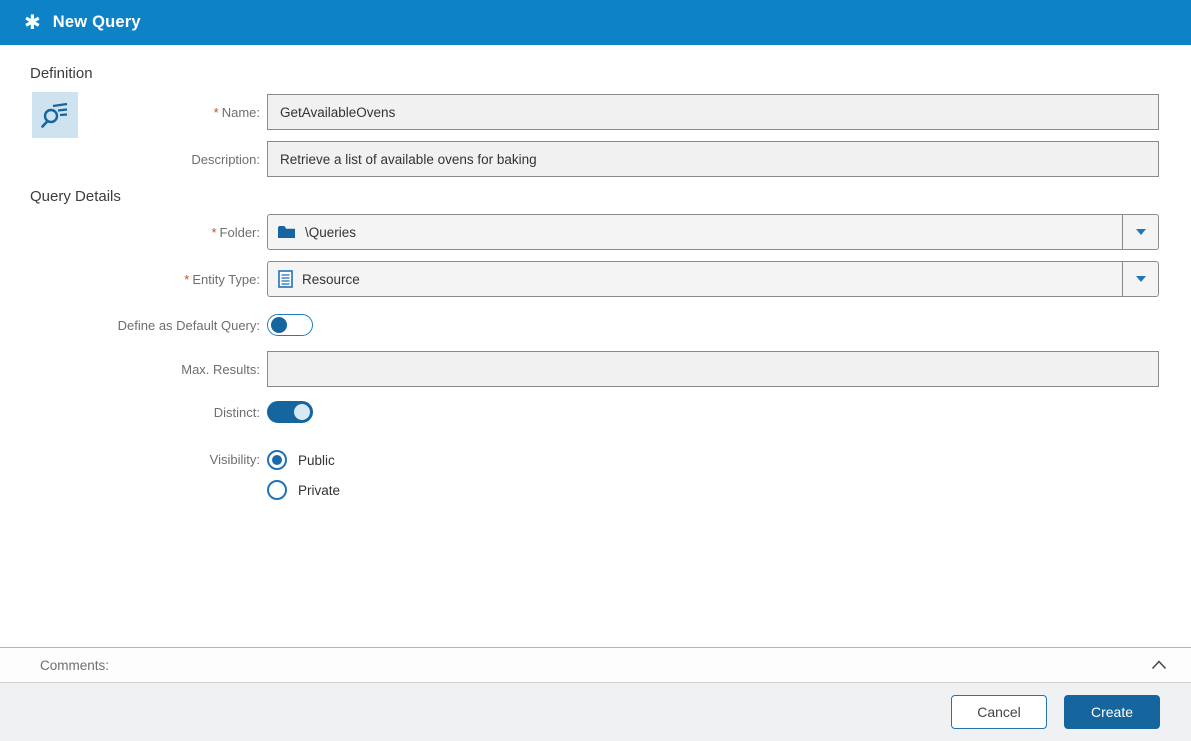 The image size is (1191, 741). What do you see at coordinates (713, 369) in the screenshot?
I see `max-results-input` at bounding box center [713, 369].